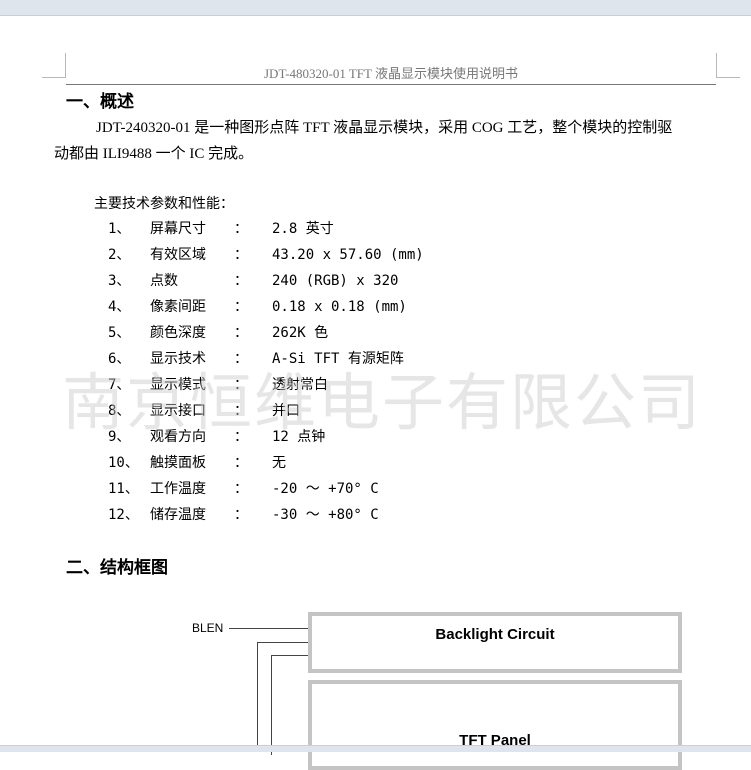  What do you see at coordinates (339, 307) in the screenshot?
I see `spec-value: 0.18 x 0.18 (mm)` at bounding box center [339, 307].